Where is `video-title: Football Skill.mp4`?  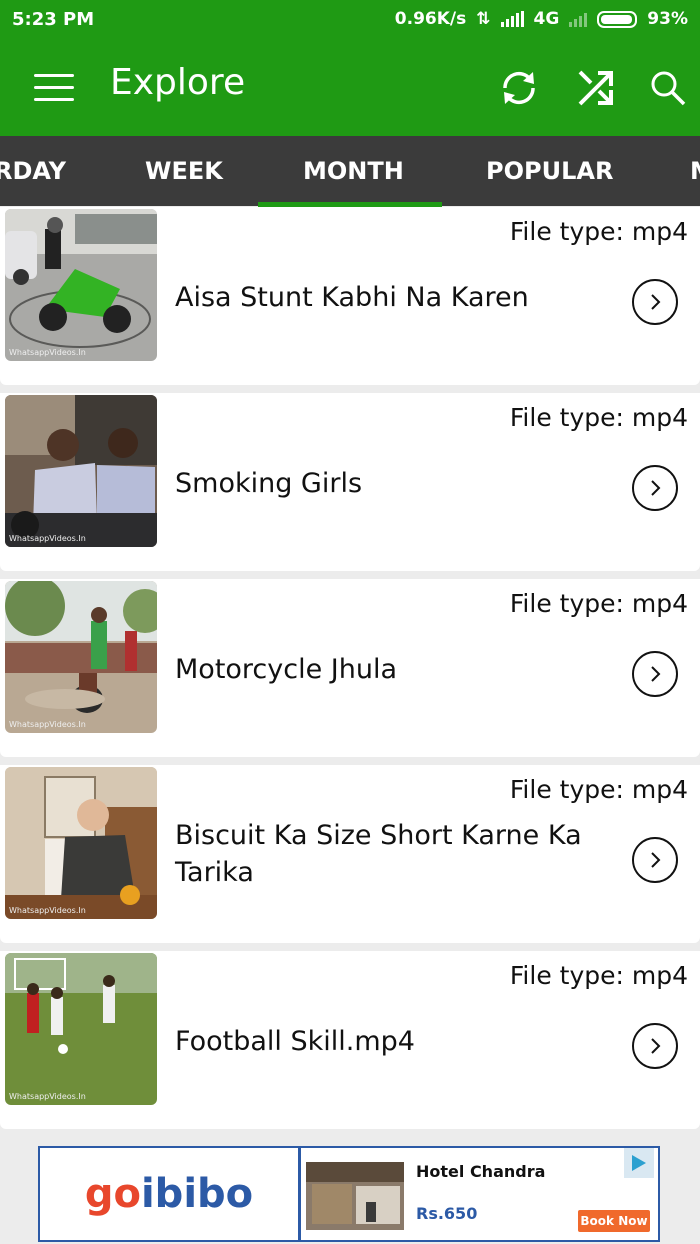 video-title: Football Skill.mp4 is located at coordinates (385, 1041).